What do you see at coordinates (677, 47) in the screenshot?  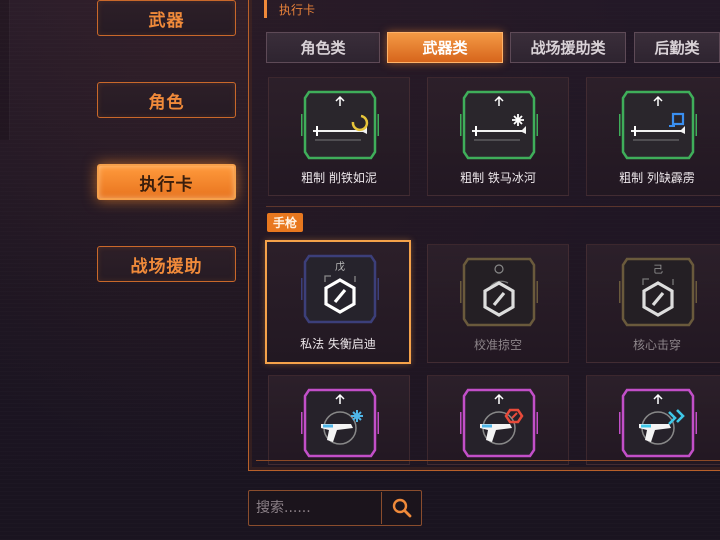 I see `tab-logistics: 后勤类` at bounding box center [677, 47].